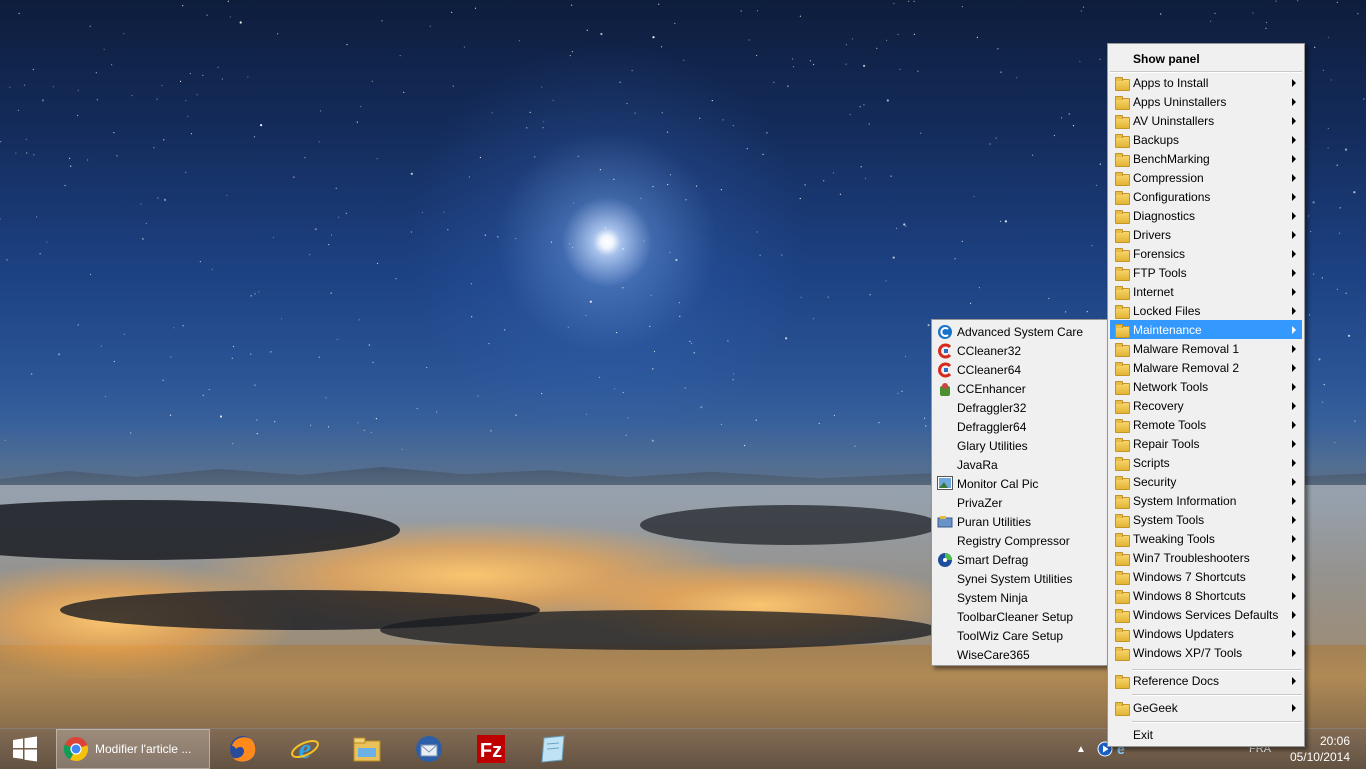  What do you see at coordinates (305, 749) in the screenshot?
I see `taskbar-internet-explorer: e` at bounding box center [305, 749].